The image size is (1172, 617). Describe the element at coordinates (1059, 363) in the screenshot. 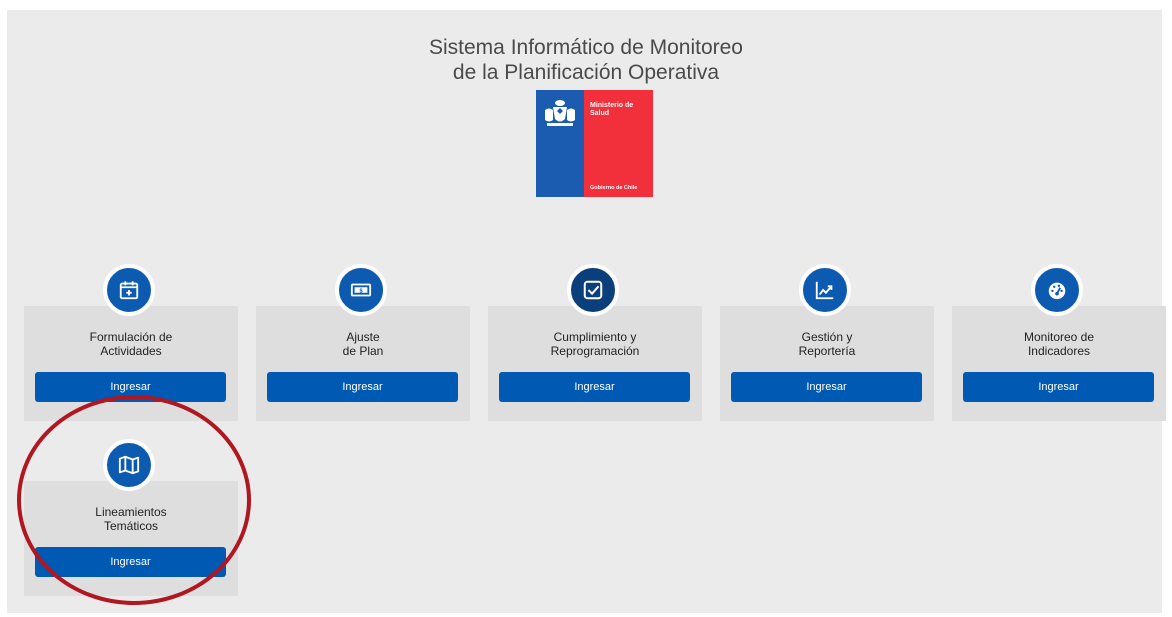

I see `module-card-monitoreo: Monitoreo de Indicadores Ingresar` at that location.